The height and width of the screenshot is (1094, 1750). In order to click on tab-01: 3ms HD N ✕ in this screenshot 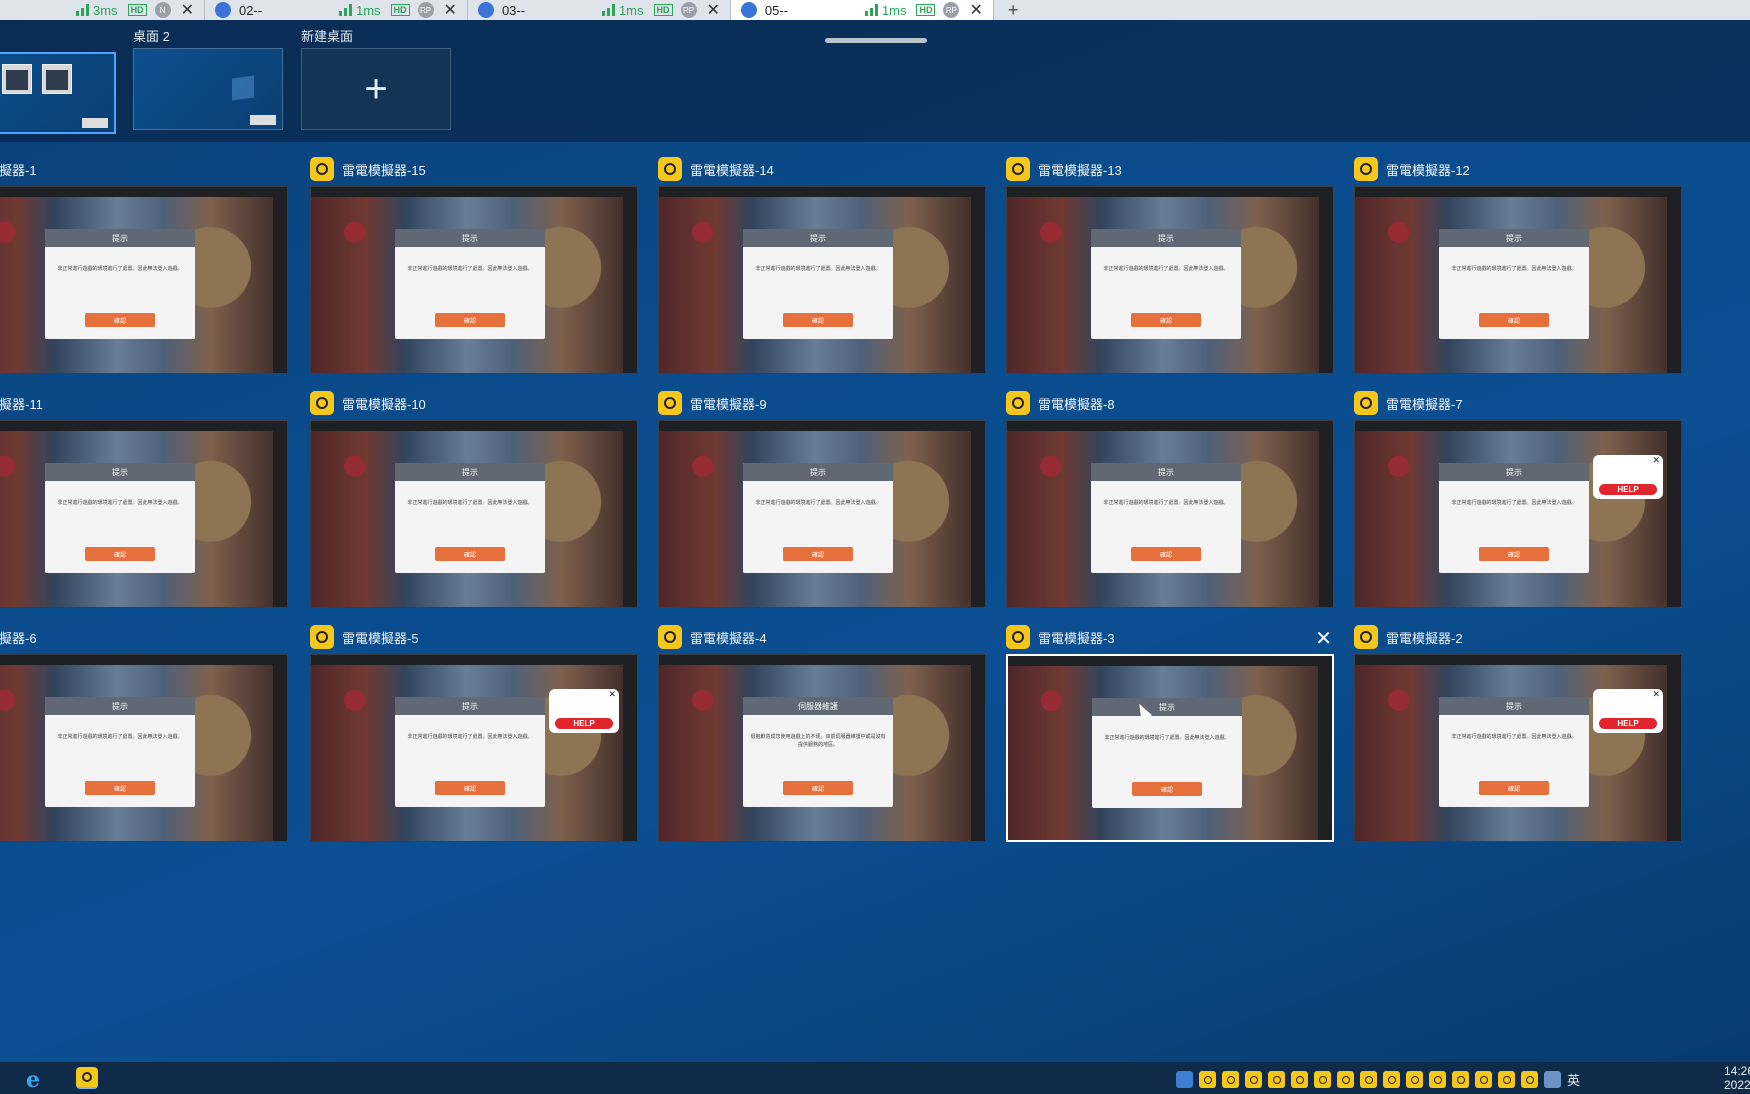, I will do `click(102, 10)`.